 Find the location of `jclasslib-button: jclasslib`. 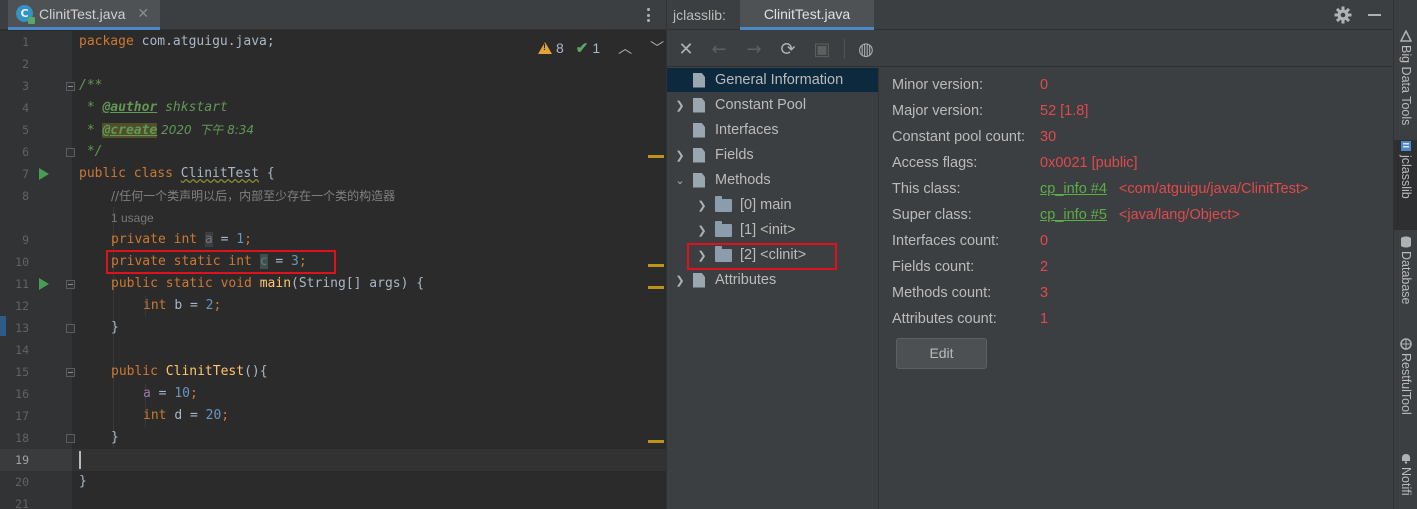

jclasslib-button: jclasslib is located at coordinates (1405, 185).